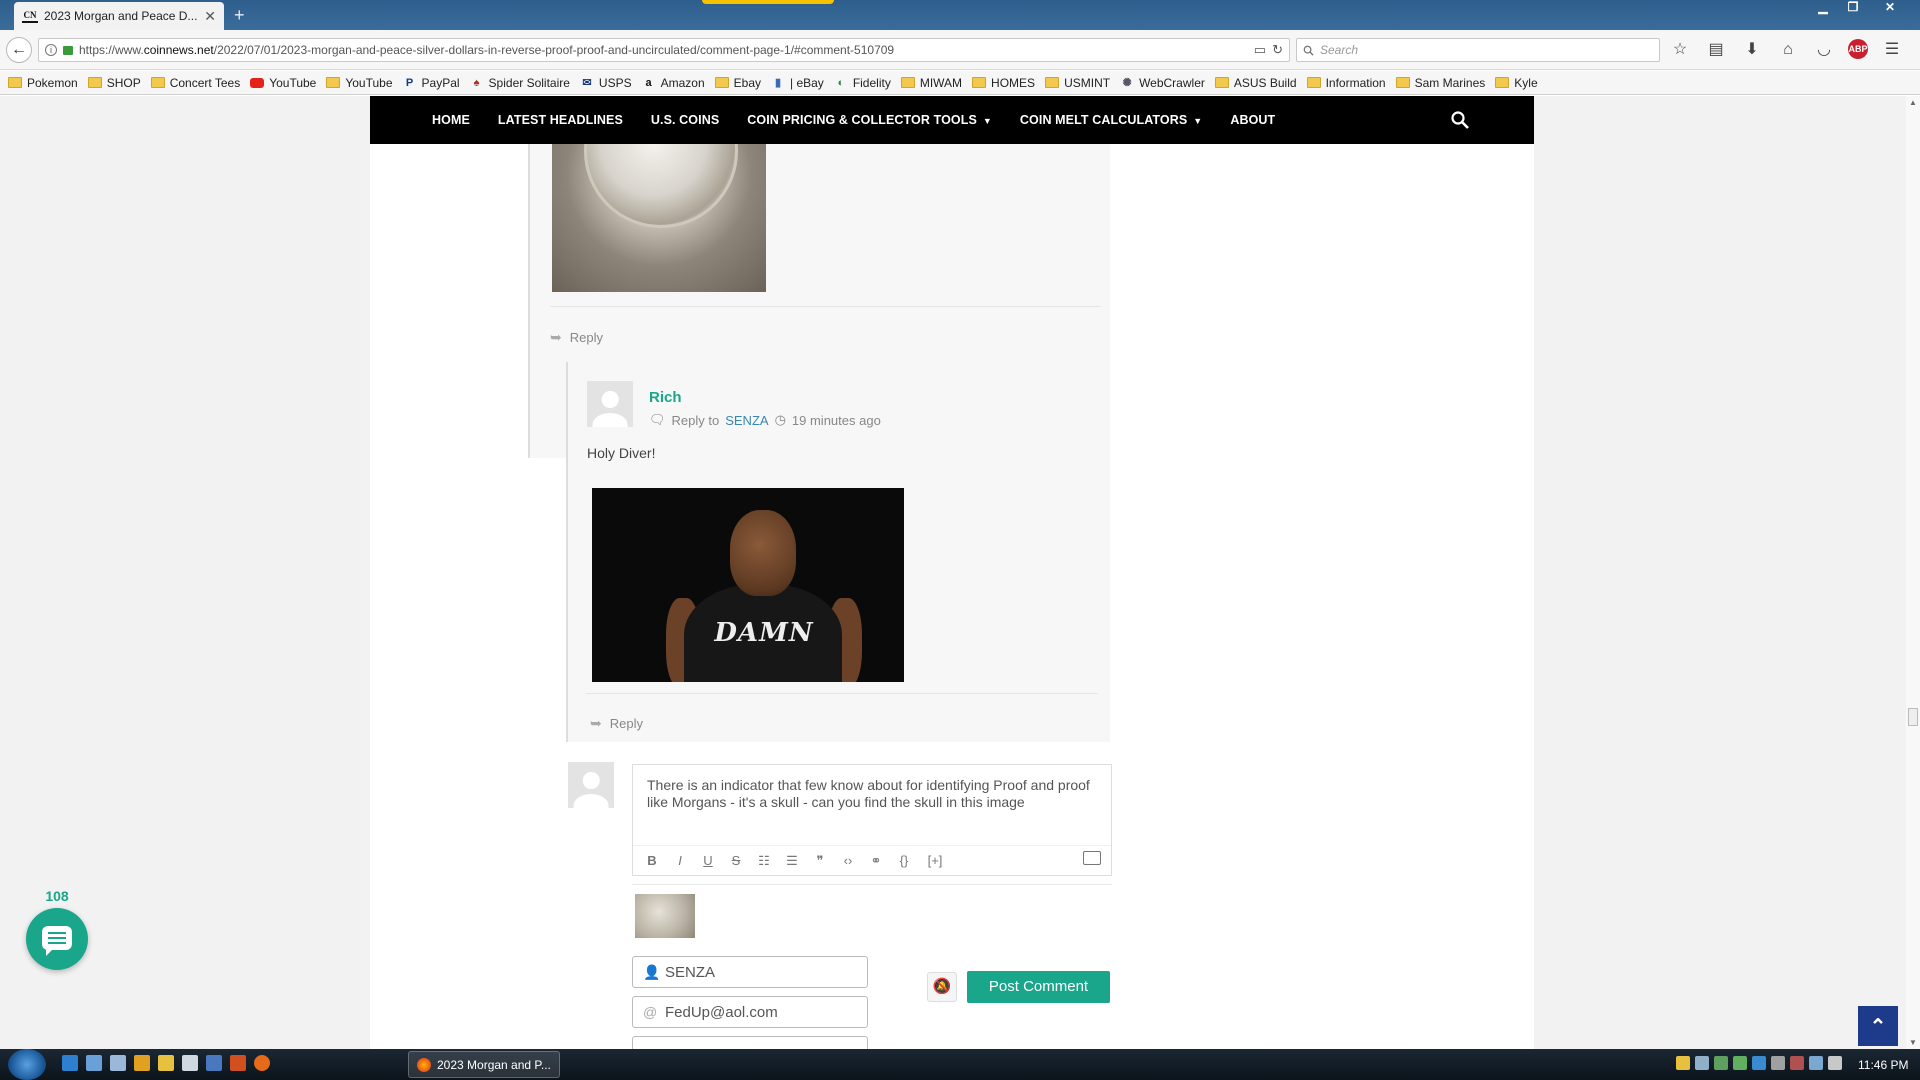 The width and height of the screenshot is (1920, 1080). I want to click on ie-icon, so click(70, 1063).